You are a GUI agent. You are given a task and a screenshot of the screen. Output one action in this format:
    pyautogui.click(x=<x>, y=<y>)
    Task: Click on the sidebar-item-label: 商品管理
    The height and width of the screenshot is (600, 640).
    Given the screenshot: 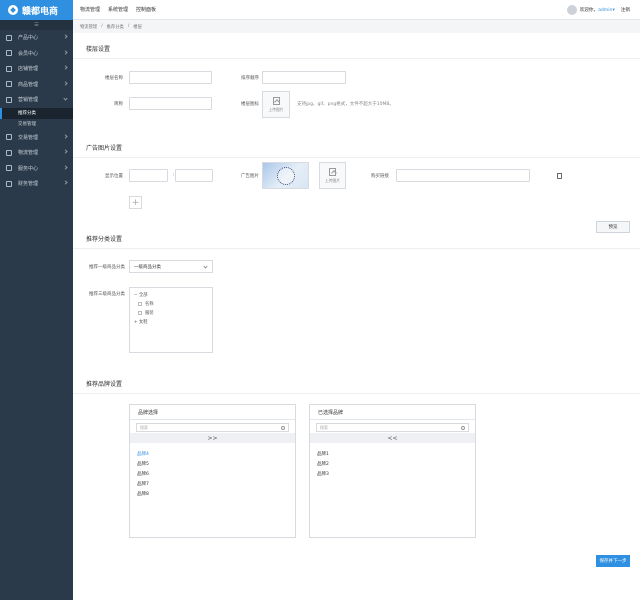 What is the action you would take?
    pyautogui.click(x=28, y=84)
    